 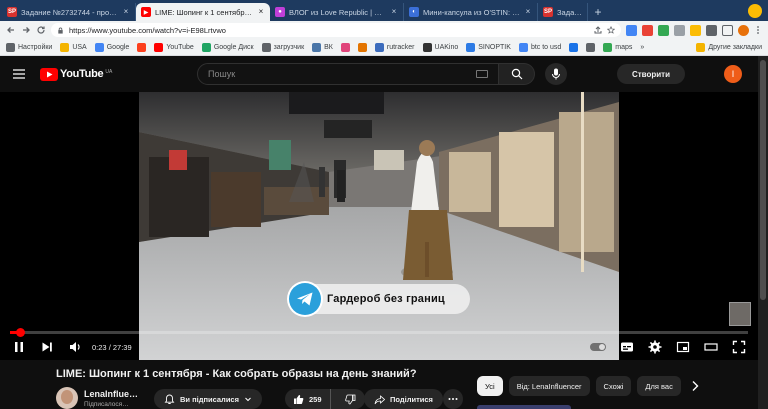 What do you see at coordinates (350, 399) in the screenshot?
I see `dislike-button` at bounding box center [350, 399].